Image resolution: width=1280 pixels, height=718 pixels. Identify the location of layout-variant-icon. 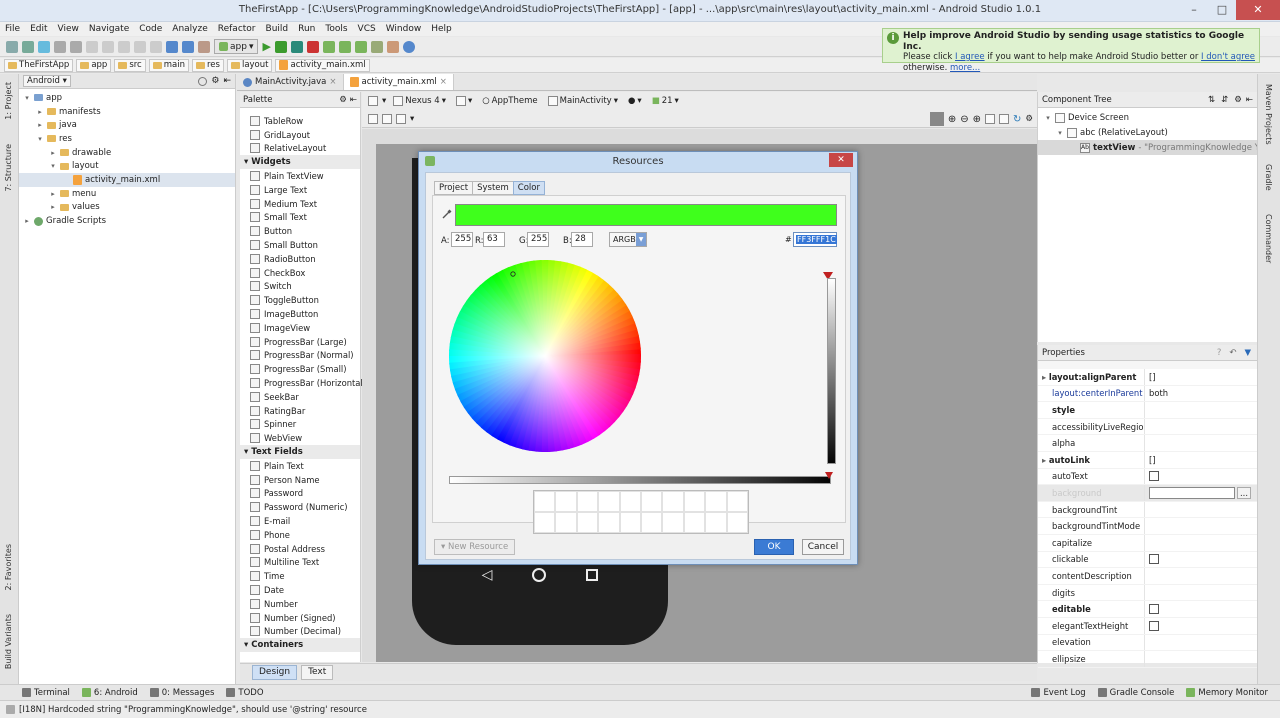
(373, 101).